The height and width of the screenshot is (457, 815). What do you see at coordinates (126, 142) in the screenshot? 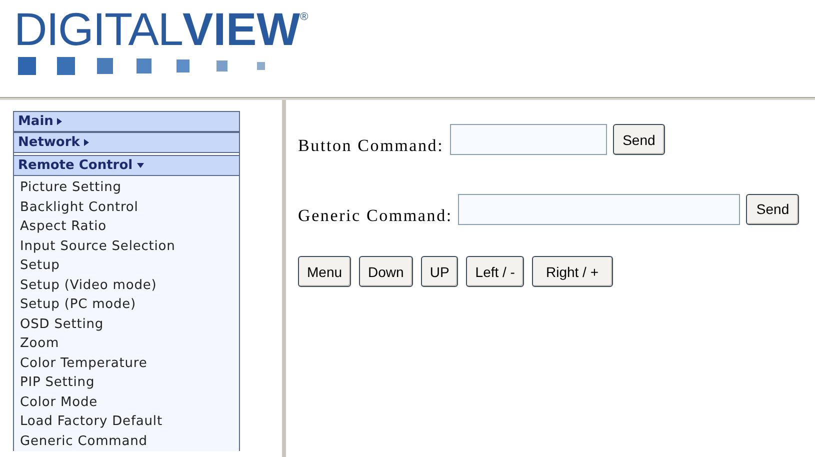
I see `menu-header: Network` at bounding box center [126, 142].